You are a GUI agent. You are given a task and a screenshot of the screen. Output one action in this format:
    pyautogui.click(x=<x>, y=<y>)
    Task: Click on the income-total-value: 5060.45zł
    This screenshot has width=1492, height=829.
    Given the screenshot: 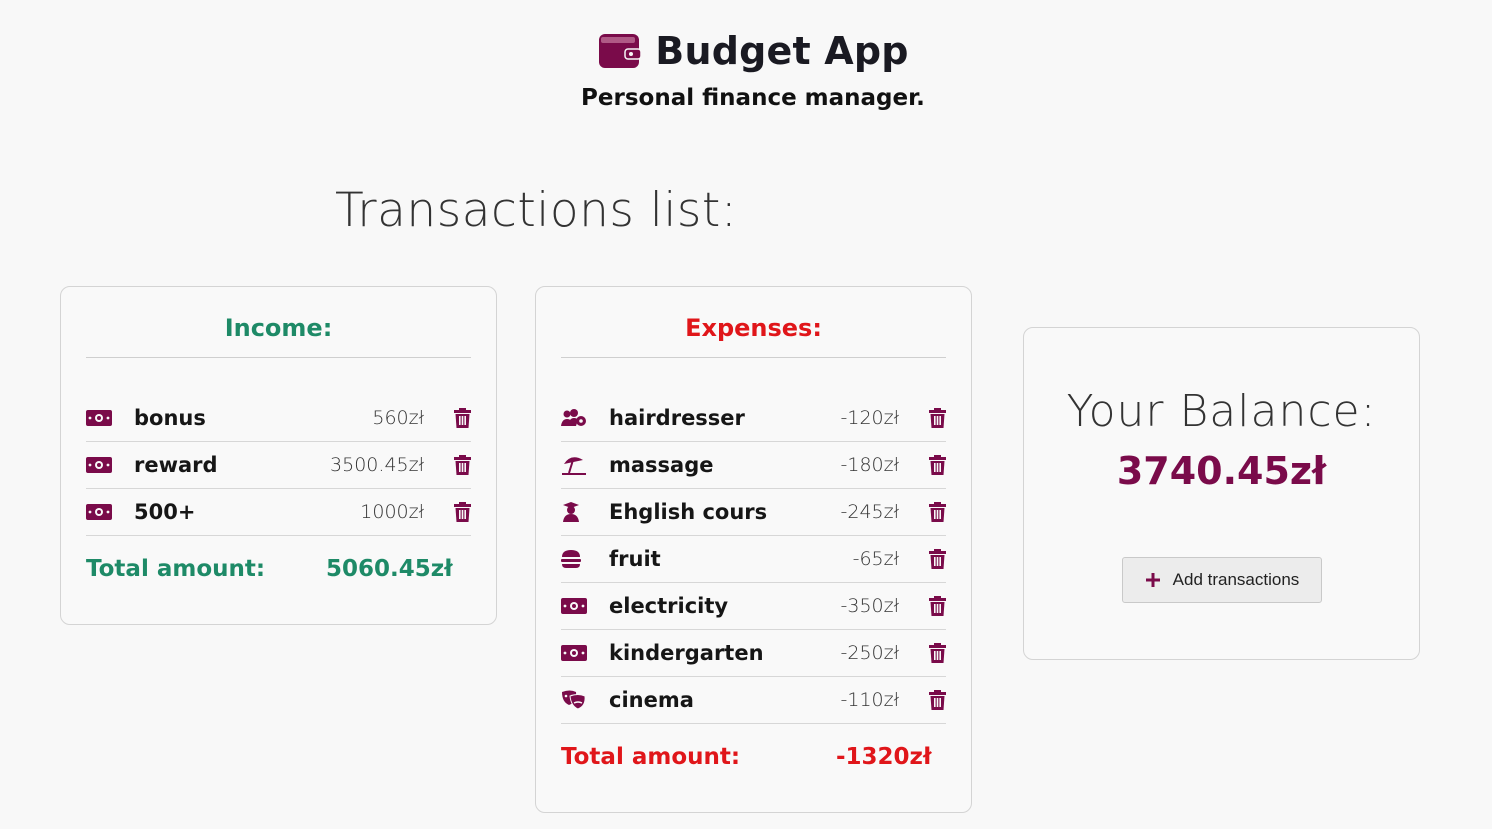 What is the action you would take?
    pyautogui.click(x=389, y=569)
    